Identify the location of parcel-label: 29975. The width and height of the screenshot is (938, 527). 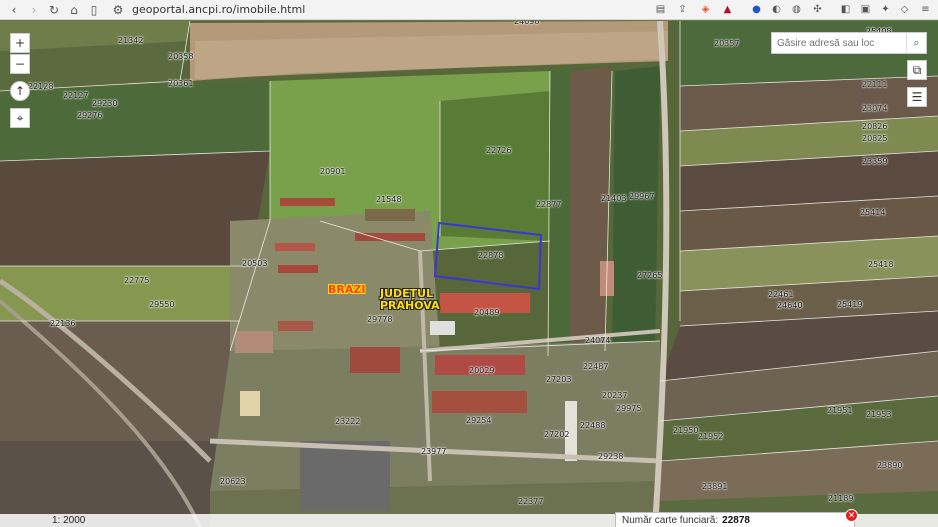
(629, 408).